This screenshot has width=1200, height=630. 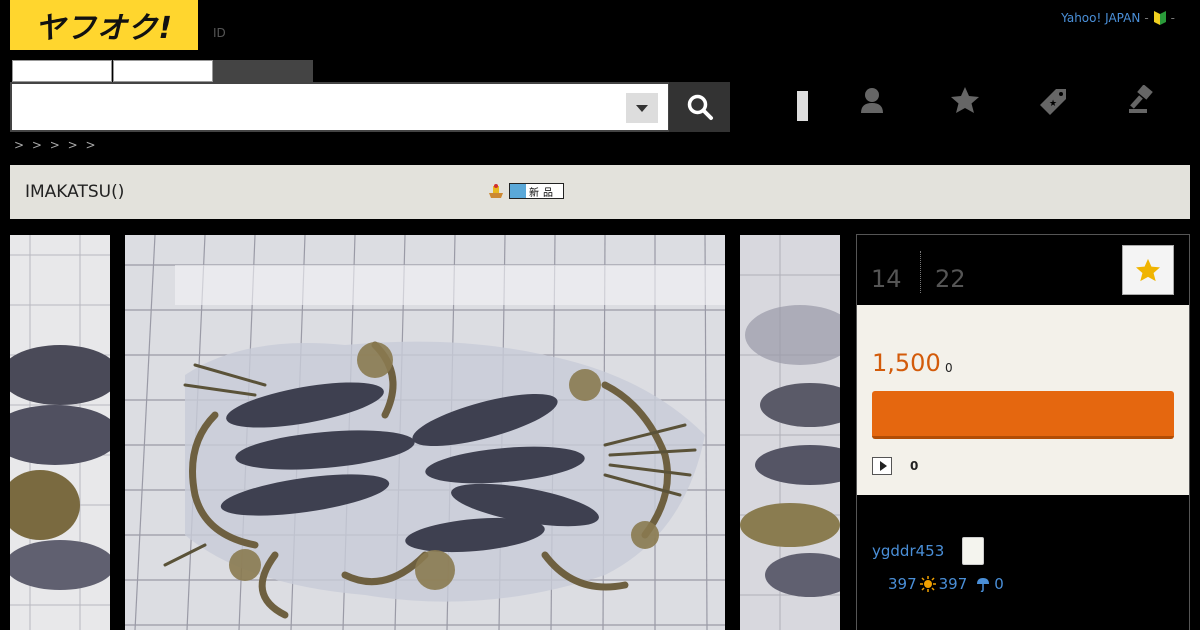 What do you see at coordinates (973, 551) in the screenshot?
I see `seller-profile-button` at bounding box center [973, 551].